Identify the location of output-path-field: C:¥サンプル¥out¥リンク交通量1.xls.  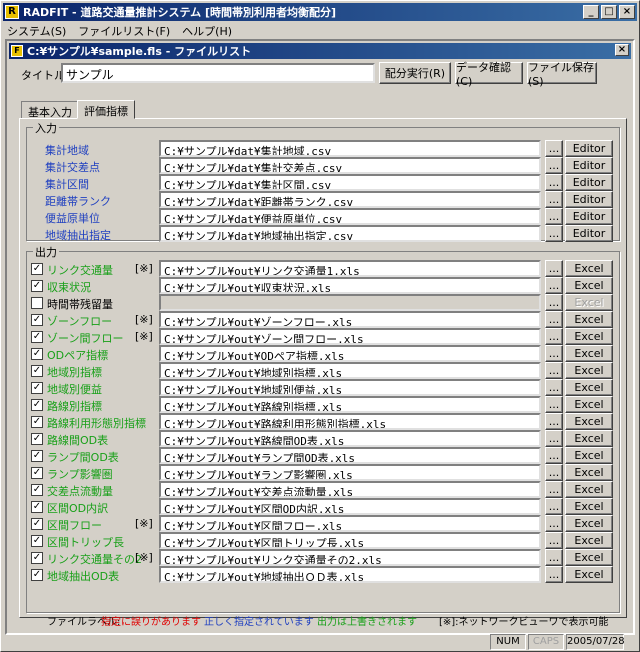
(350, 268).